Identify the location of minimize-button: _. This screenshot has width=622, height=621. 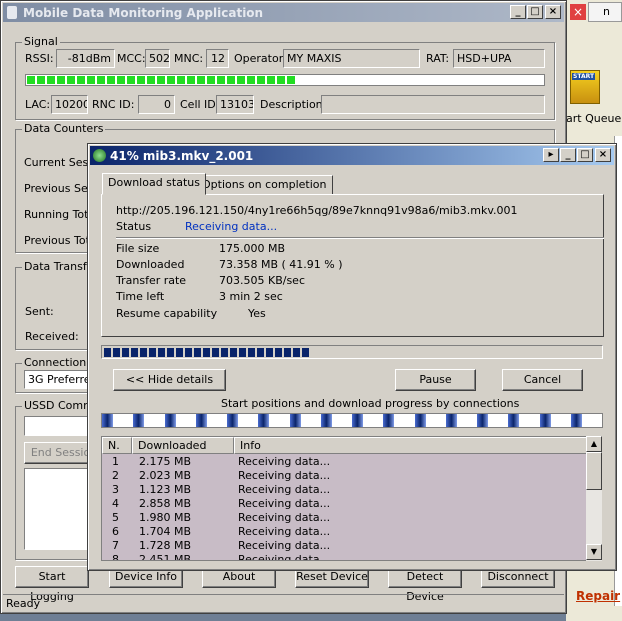
(518, 12).